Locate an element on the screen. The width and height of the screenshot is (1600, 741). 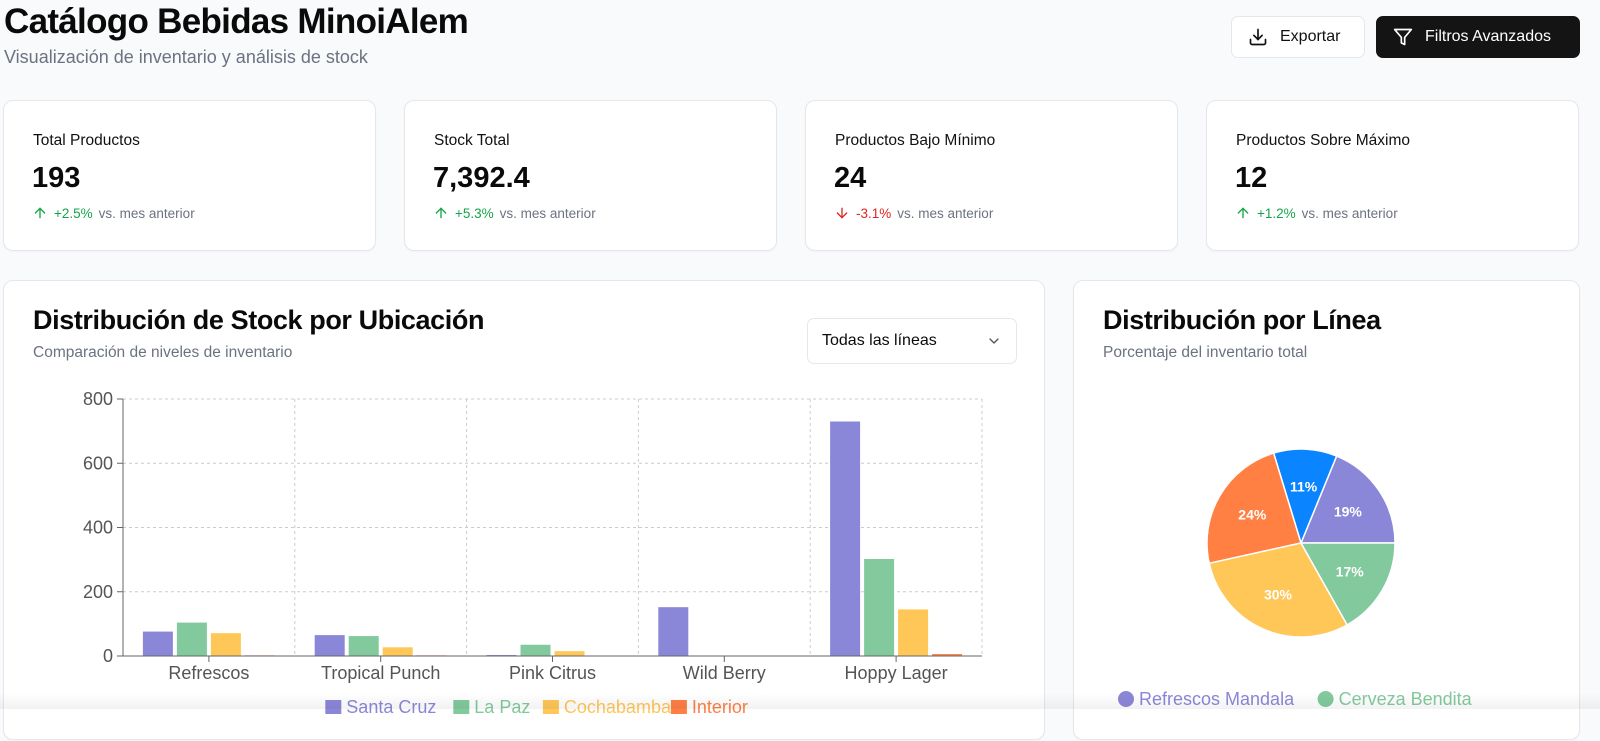
export-label: Exportar is located at coordinates (1310, 36).